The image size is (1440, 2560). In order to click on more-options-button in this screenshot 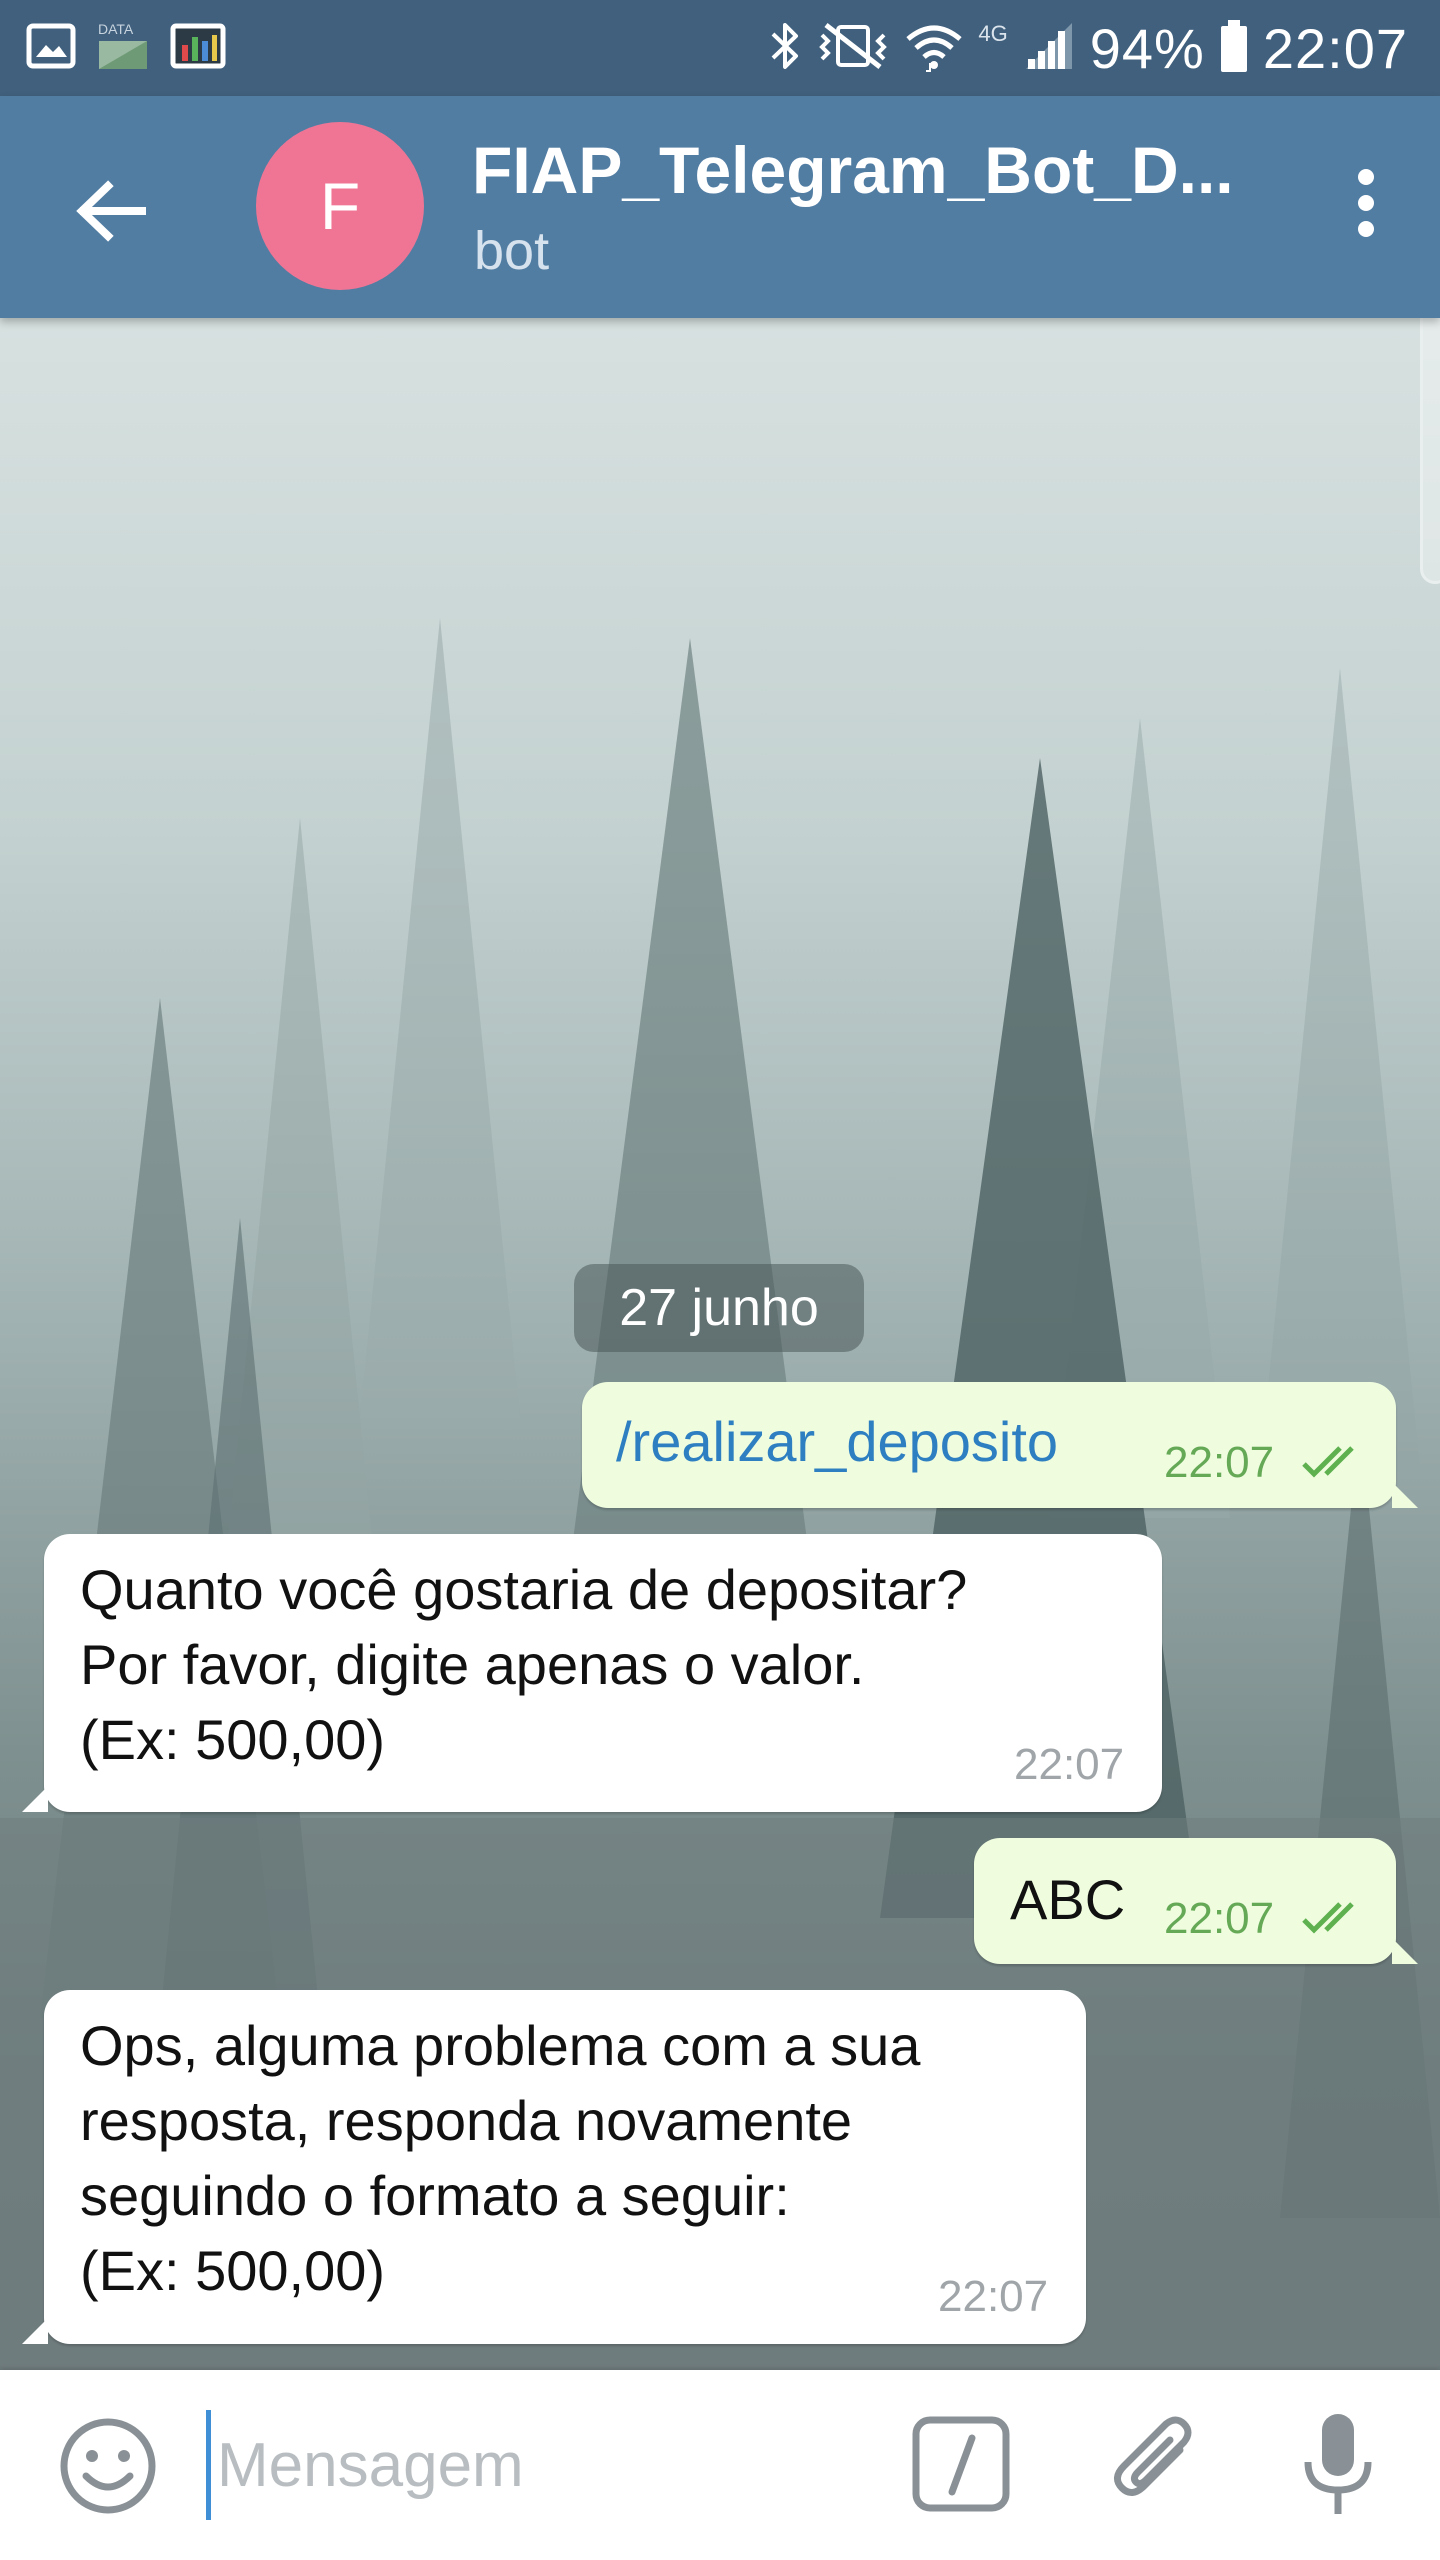, I will do `click(1366, 203)`.